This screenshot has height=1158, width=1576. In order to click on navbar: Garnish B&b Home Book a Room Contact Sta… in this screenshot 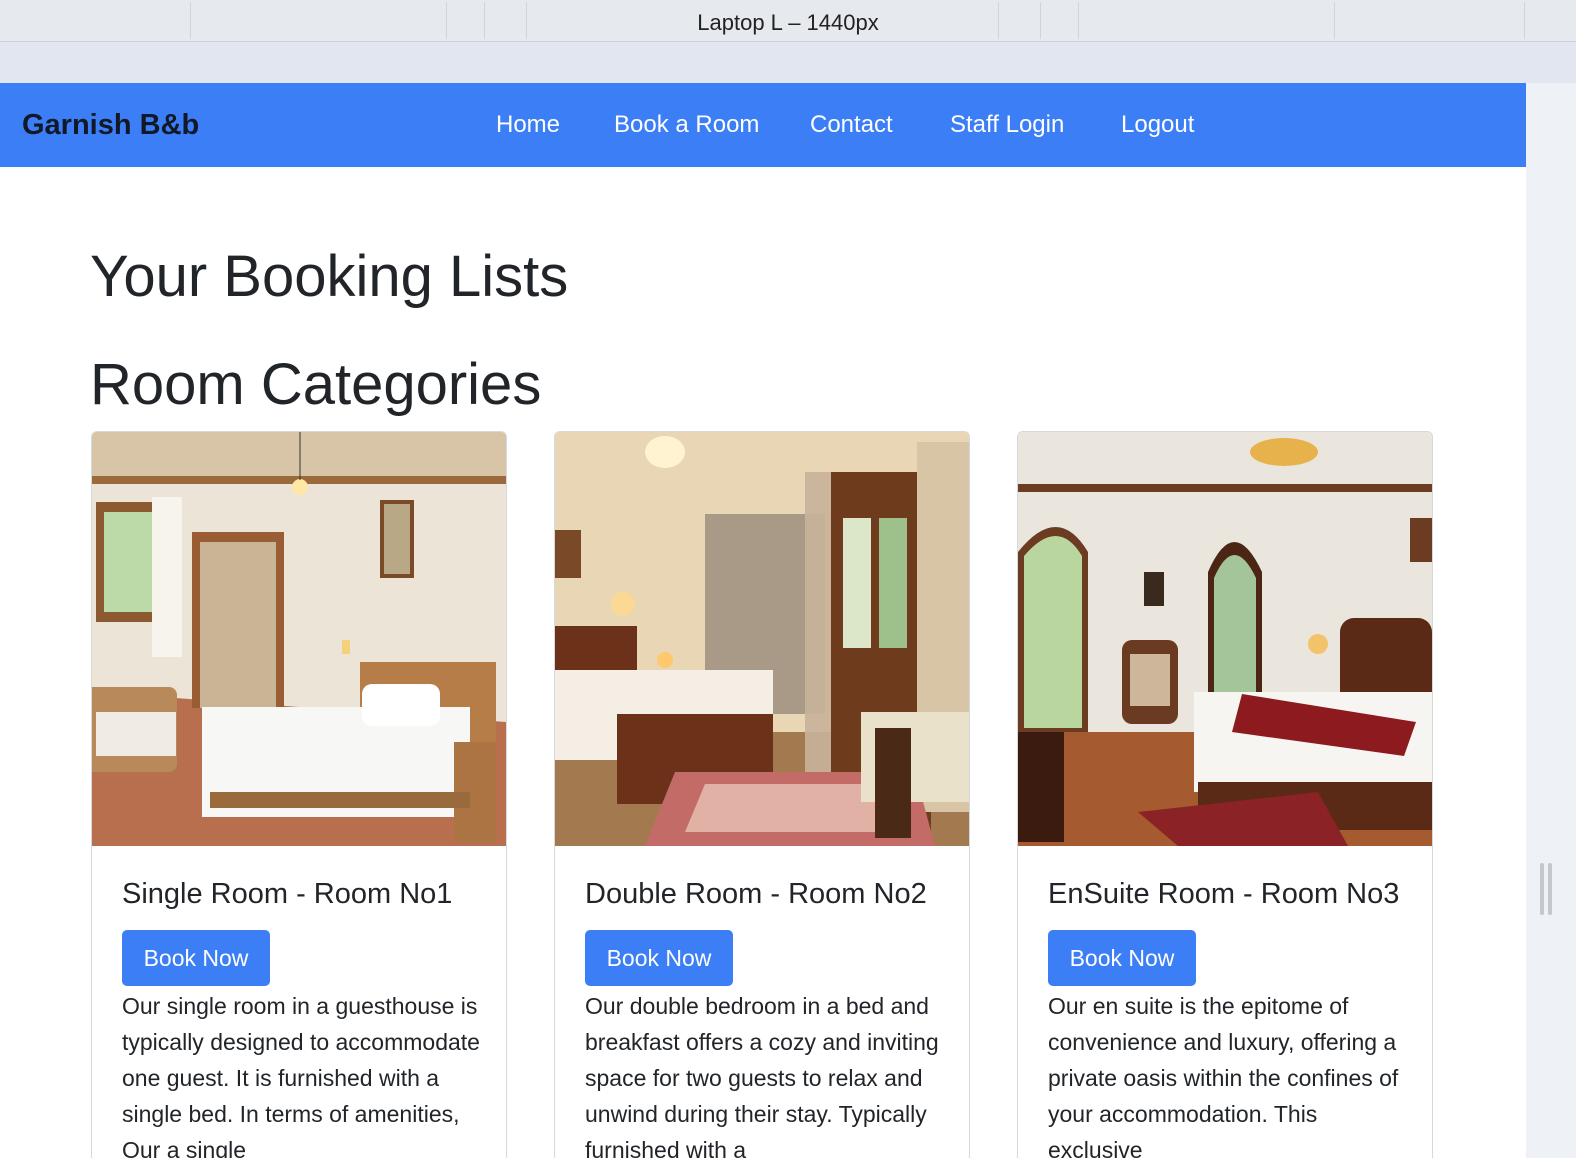, I will do `click(763, 125)`.